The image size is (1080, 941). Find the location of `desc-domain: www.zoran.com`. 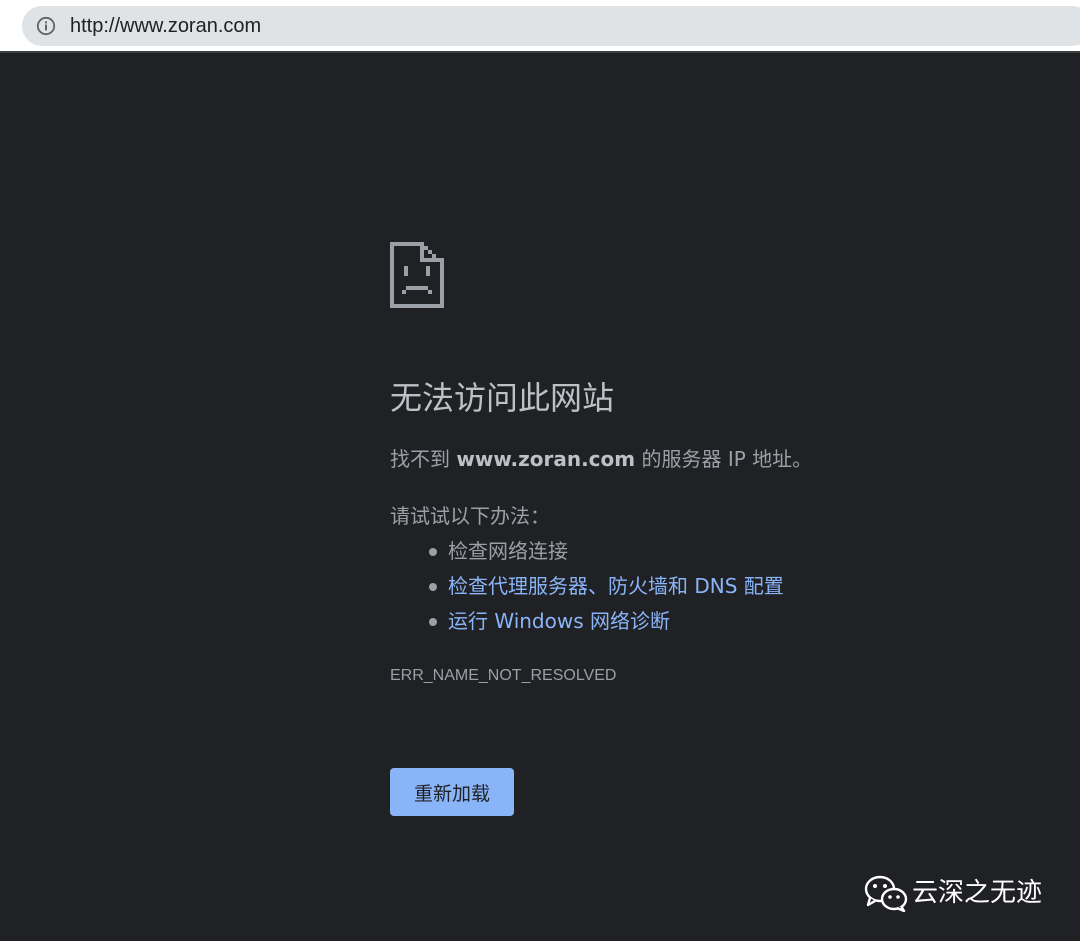

desc-domain: www.zoran.com is located at coordinates (546, 459).